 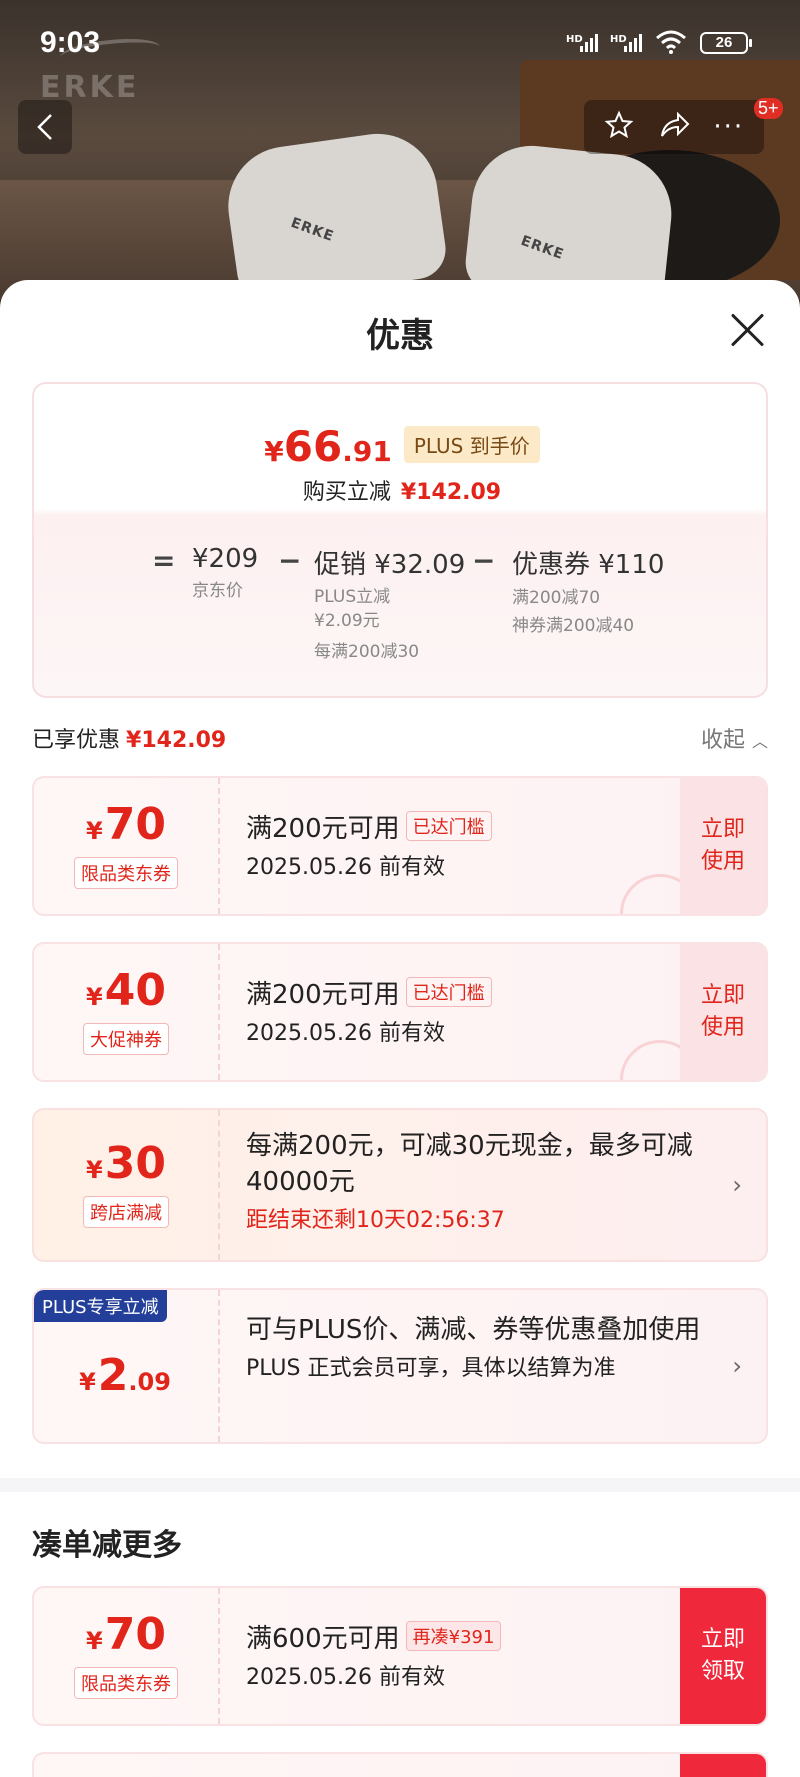 I want to click on back-icon, so click(x=44, y=127).